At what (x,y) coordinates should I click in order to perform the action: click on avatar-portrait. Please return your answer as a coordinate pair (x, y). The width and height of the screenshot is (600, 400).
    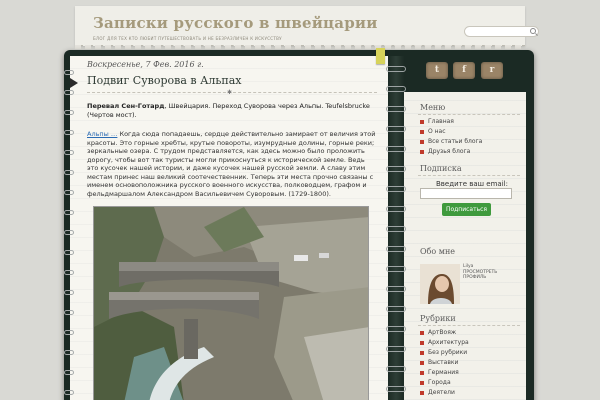
    Looking at the image, I should click on (440, 284).